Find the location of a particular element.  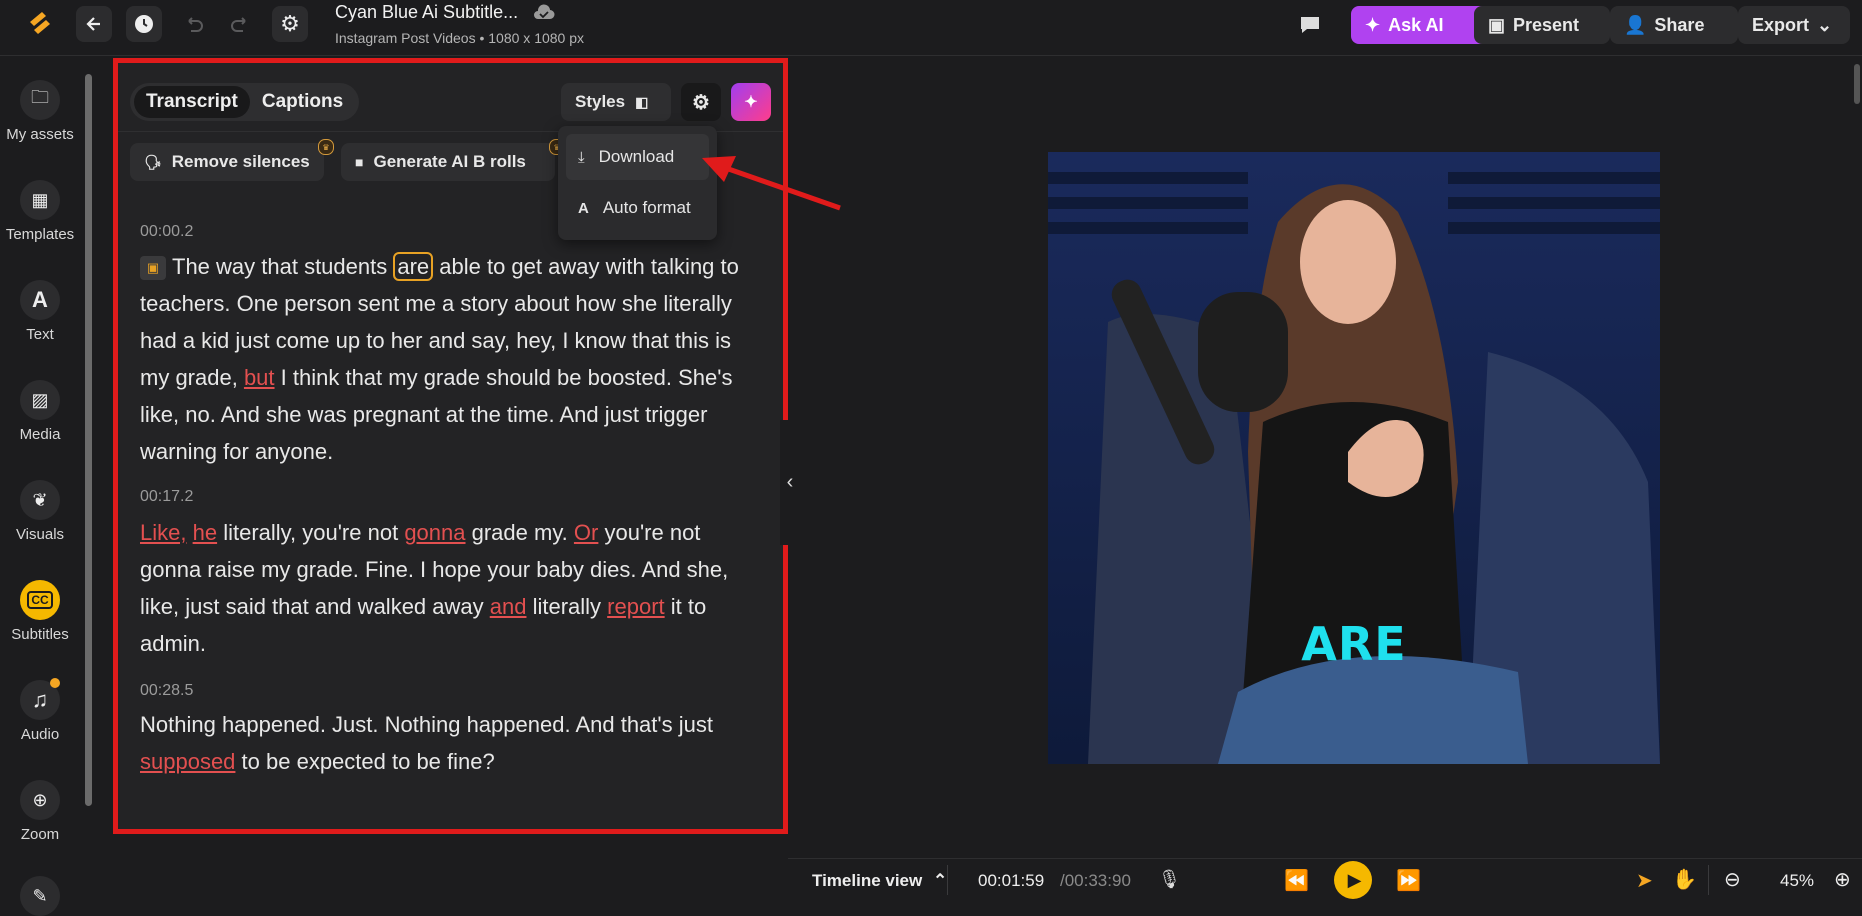

fast-forward-icon: ⏩ is located at coordinates (1408, 880).